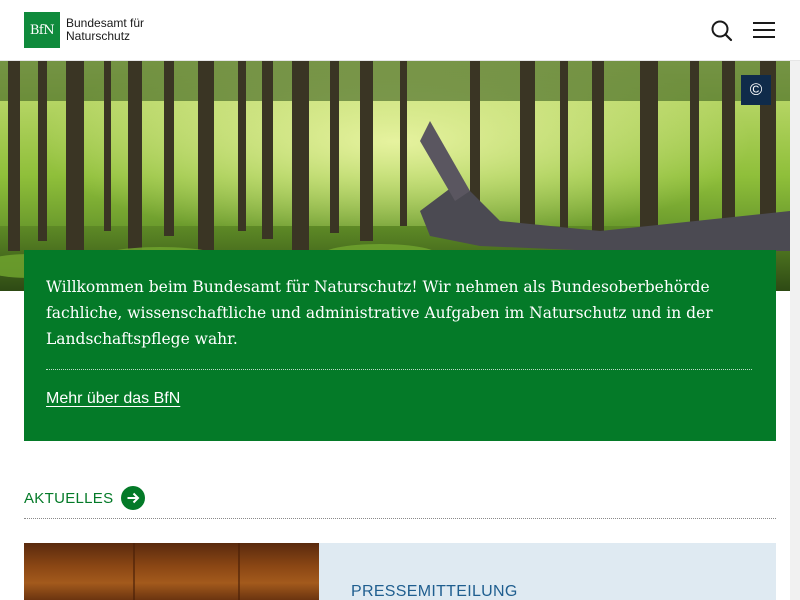 This screenshot has width=800, height=600. I want to click on news-arrow-button, so click(133, 498).